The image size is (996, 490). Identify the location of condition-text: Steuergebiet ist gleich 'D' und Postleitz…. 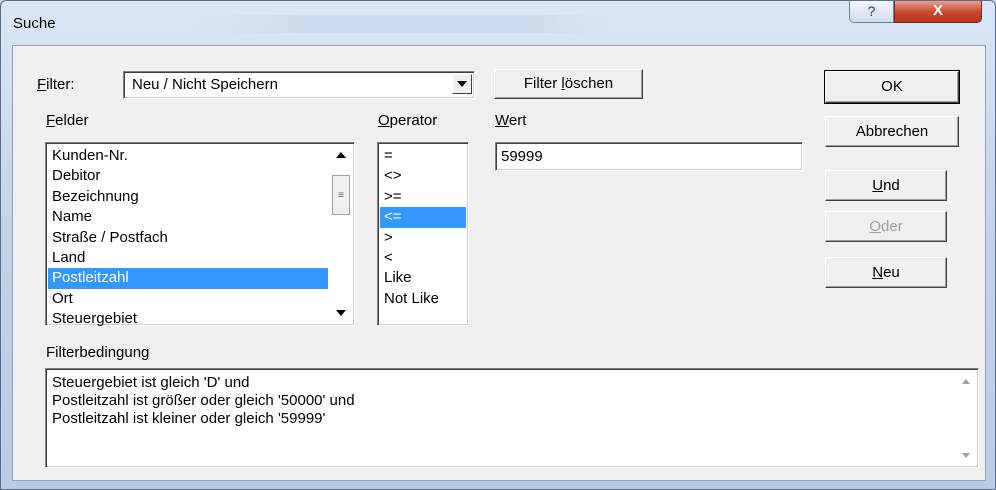
(203, 401).